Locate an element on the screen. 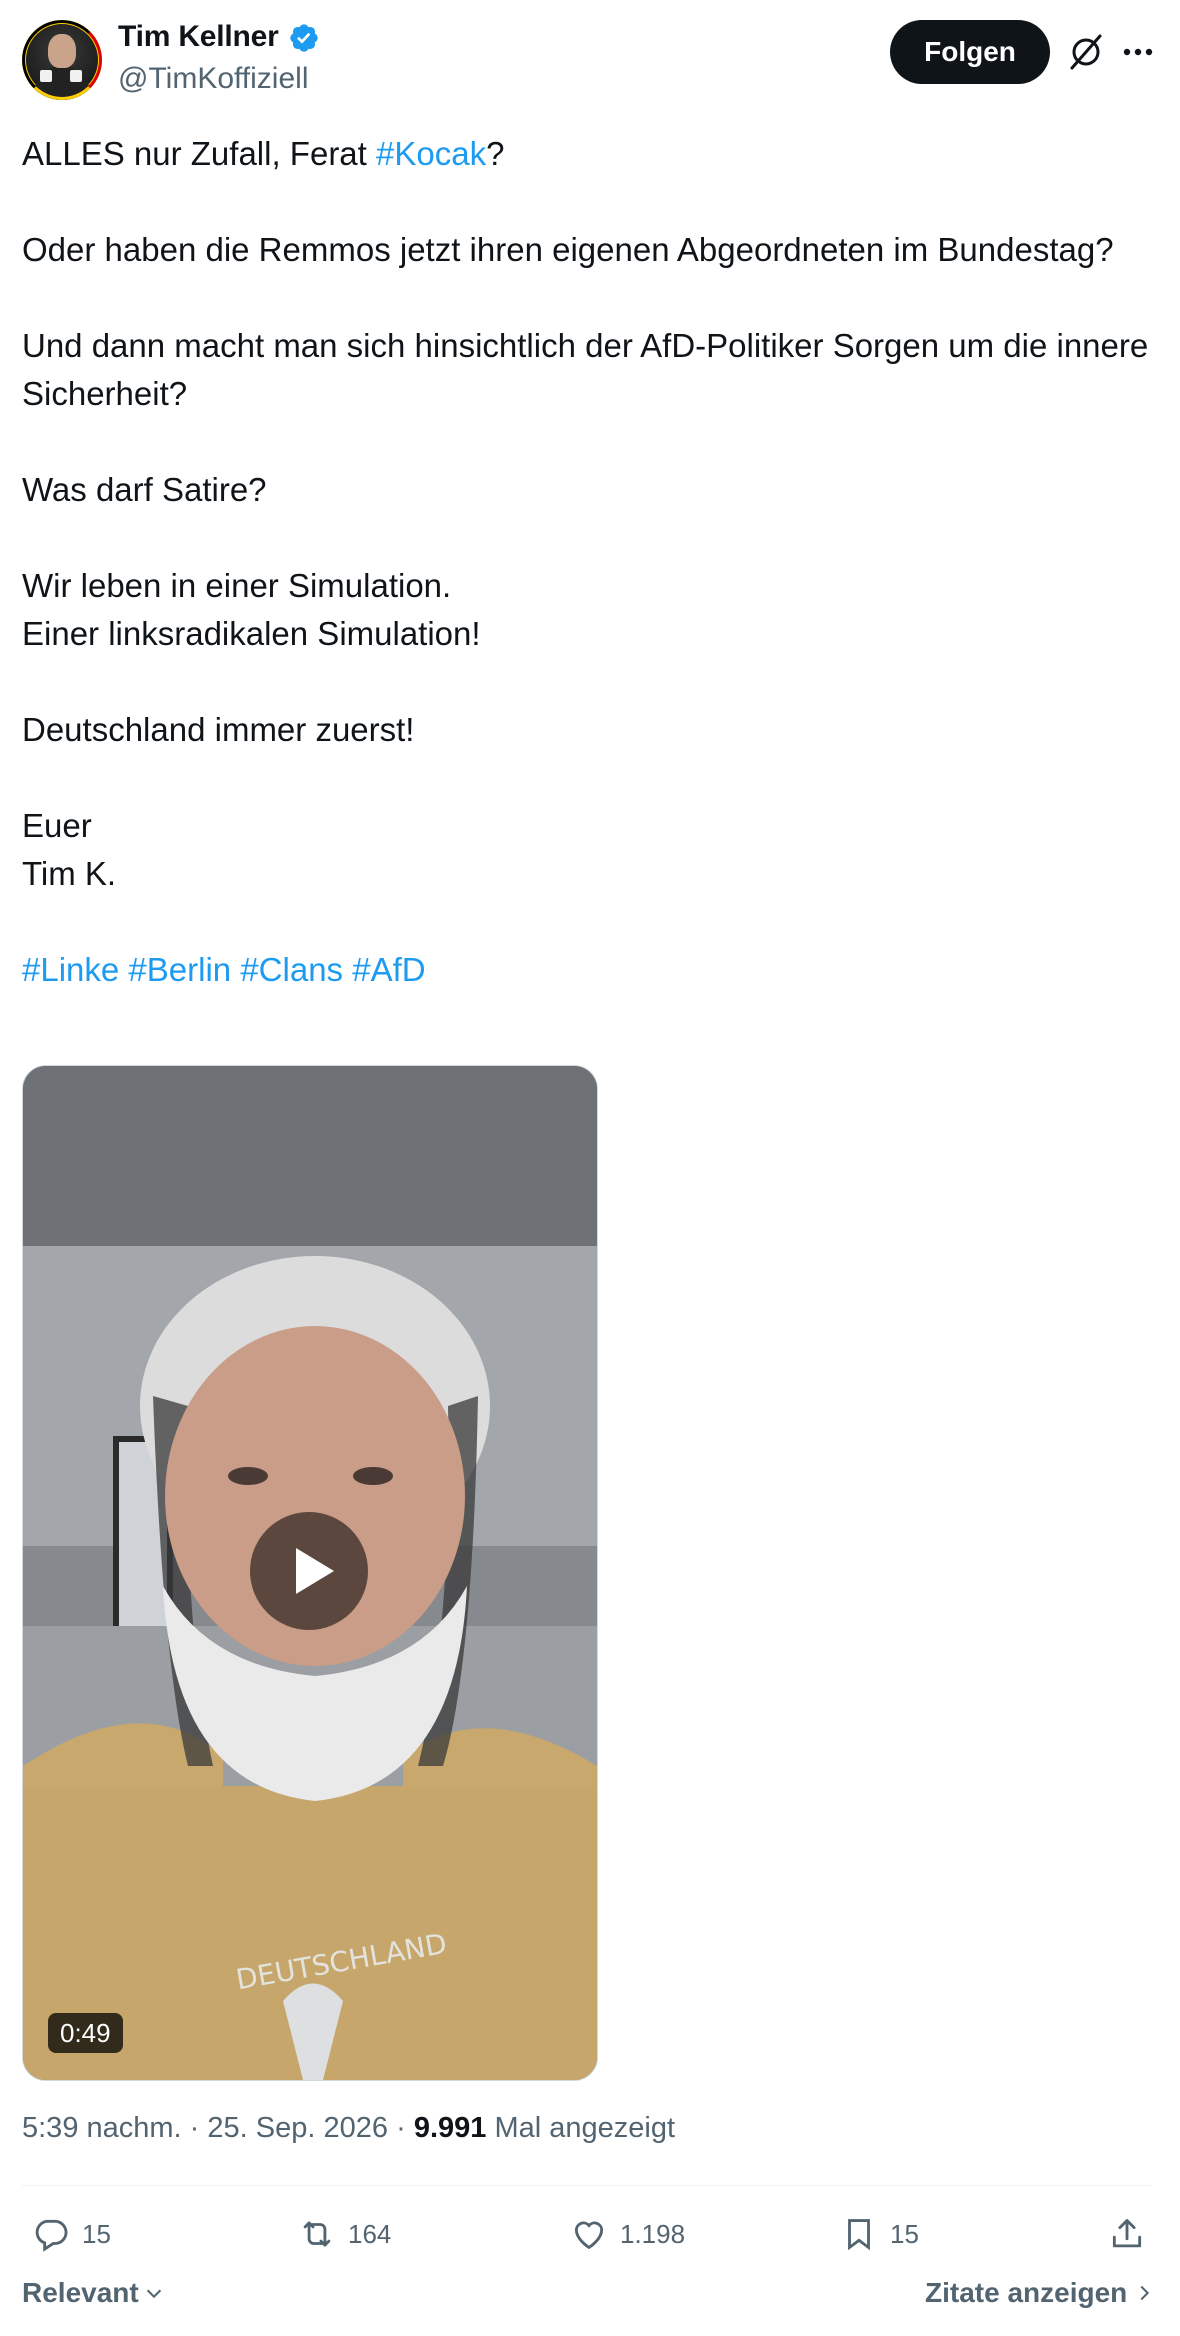  reply-count: 15 is located at coordinates (96, 2233).